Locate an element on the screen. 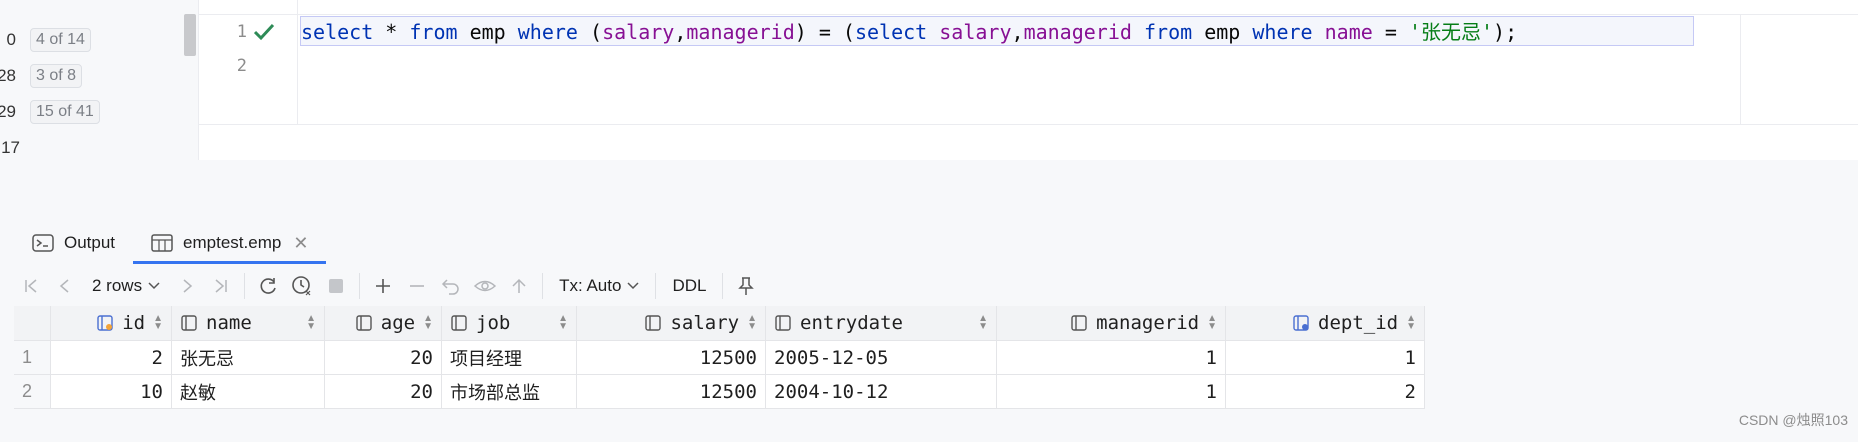 This screenshot has width=1858, height=442. close-icon: ✕ is located at coordinates (300, 243).